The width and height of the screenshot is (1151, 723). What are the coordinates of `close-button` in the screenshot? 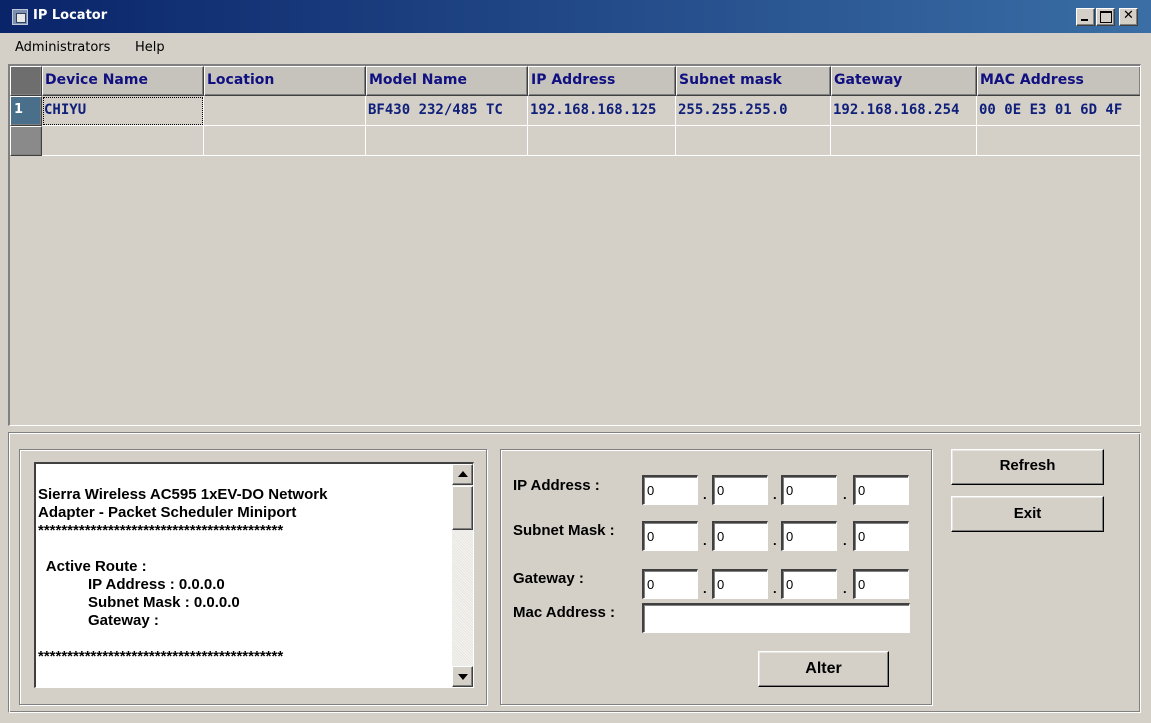 It's located at (1128, 17).